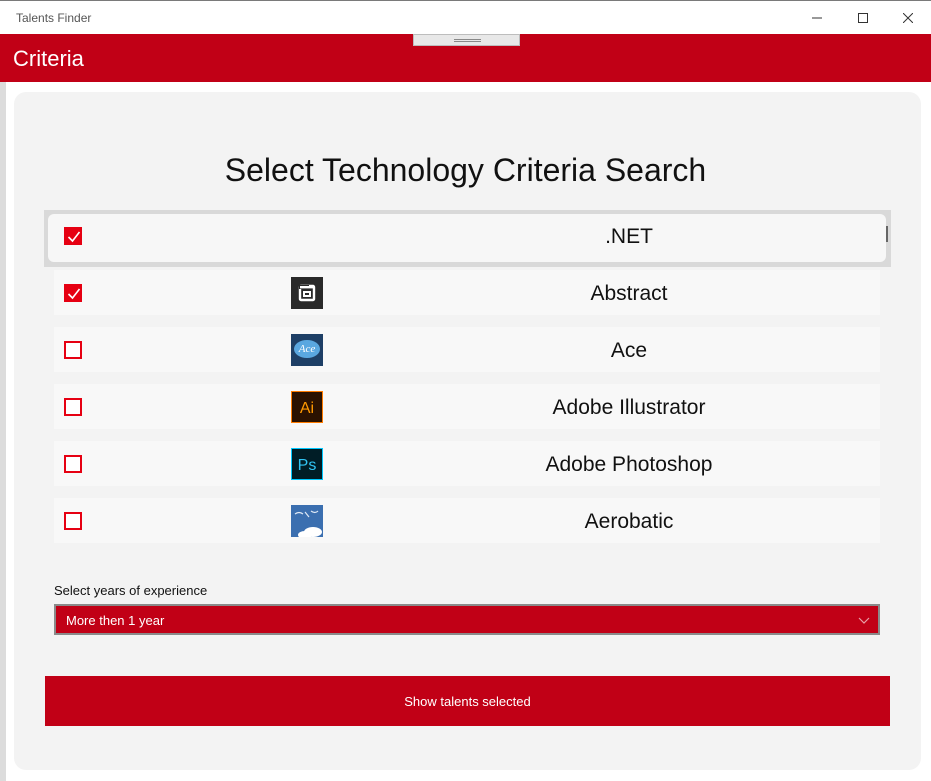  I want to click on experience-dropdown: More then 1 year, so click(467, 619).